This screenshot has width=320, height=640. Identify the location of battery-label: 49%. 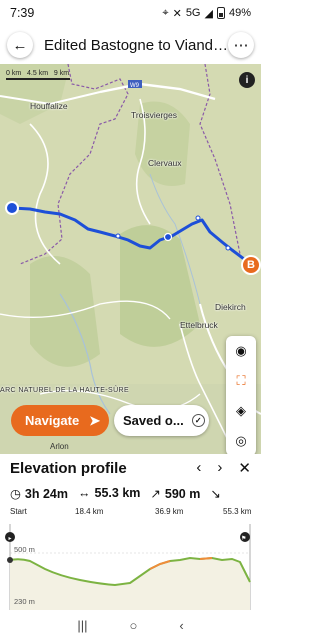
(239, 13).